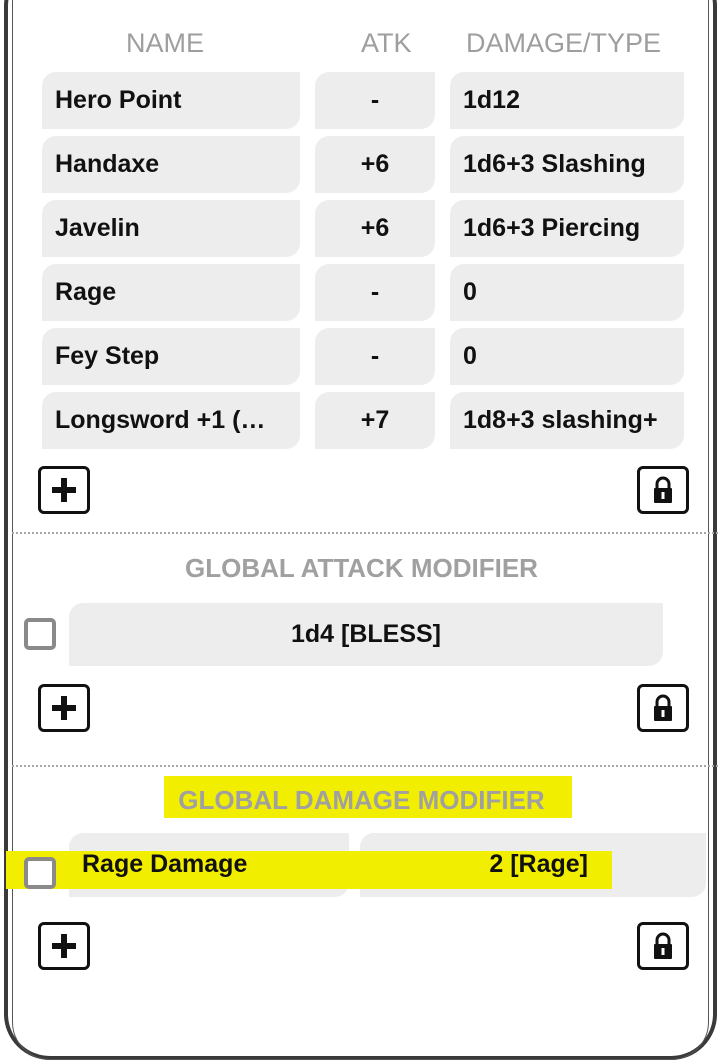 This screenshot has height=1060, width=723. I want to click on global-attack-modifier-title: GLOBAL ATTACK MODIFIER, so click(361, 568).